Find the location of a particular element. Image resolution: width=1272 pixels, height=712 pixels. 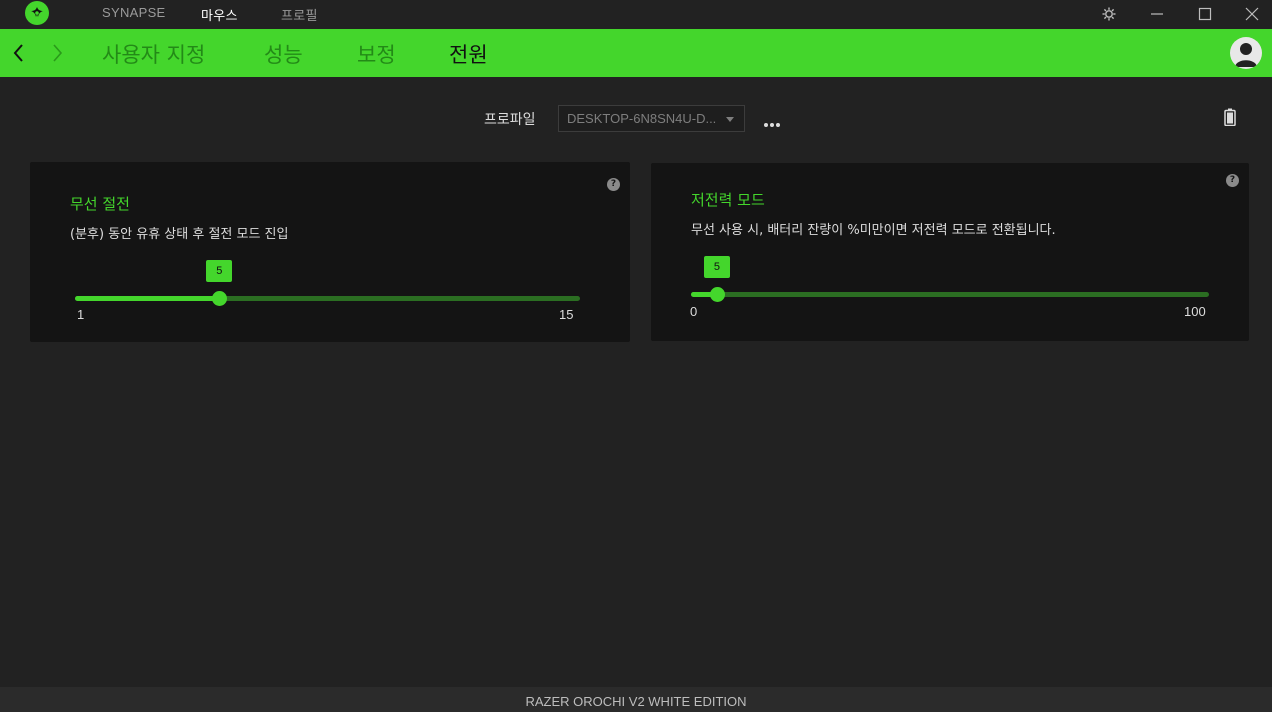

footer-bar: RAZER OROCHI V2 WHITE EDITION is located at coordinates (636, 699).